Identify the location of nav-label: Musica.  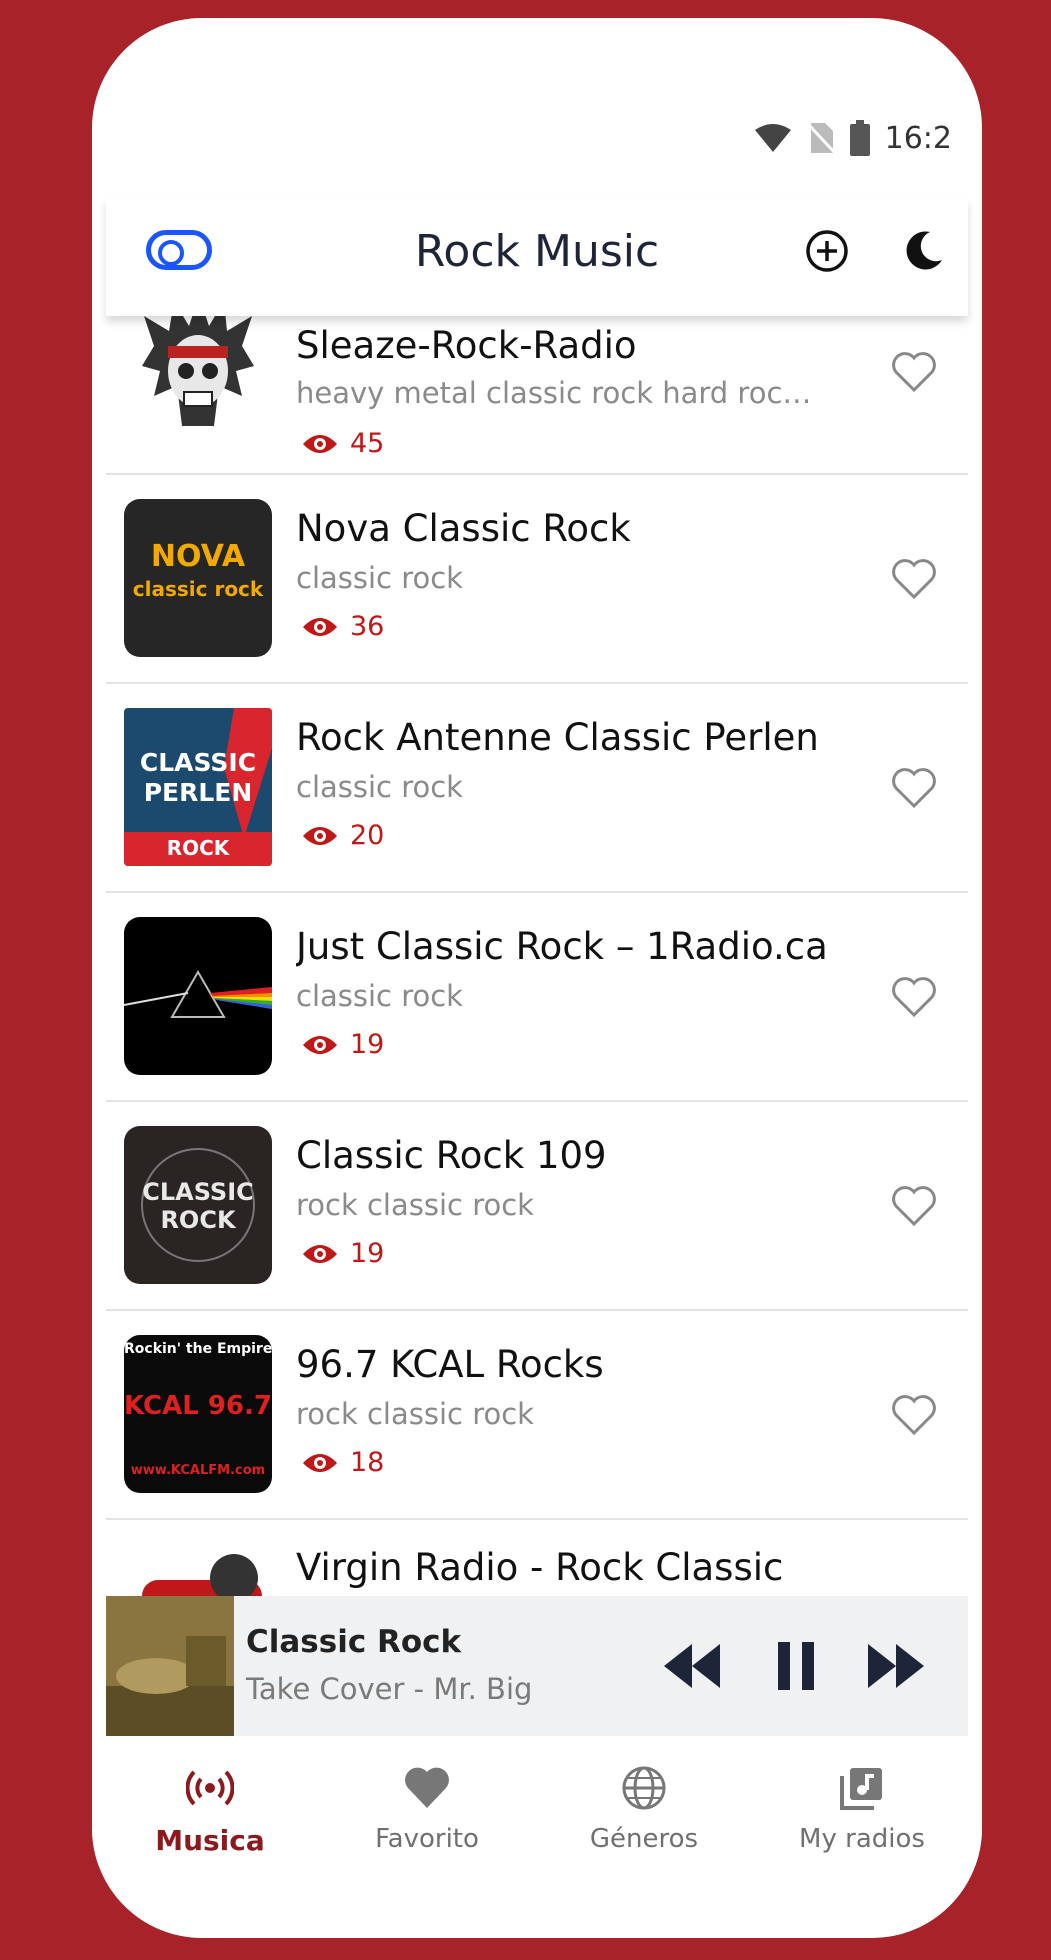
(210, 1840).